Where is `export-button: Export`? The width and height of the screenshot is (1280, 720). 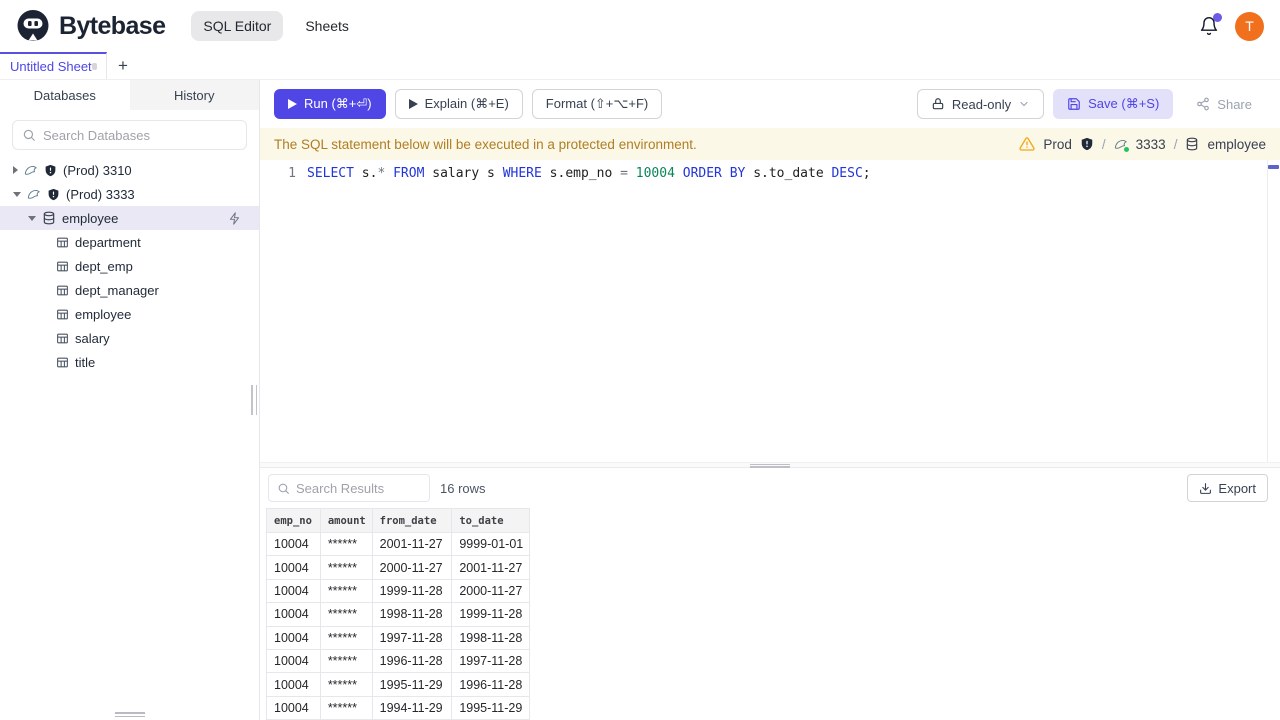
export-button: Export is located at coordinates (1227, 488).